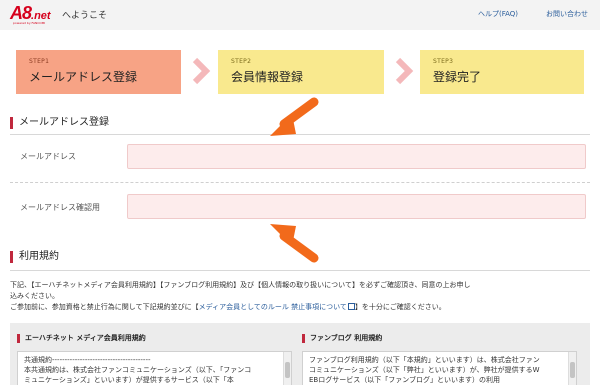  What do you see at coordinates (83, 77) in the screenshot?
I see `step-title: メールアドレス登録` at bounding box center [83, 77].